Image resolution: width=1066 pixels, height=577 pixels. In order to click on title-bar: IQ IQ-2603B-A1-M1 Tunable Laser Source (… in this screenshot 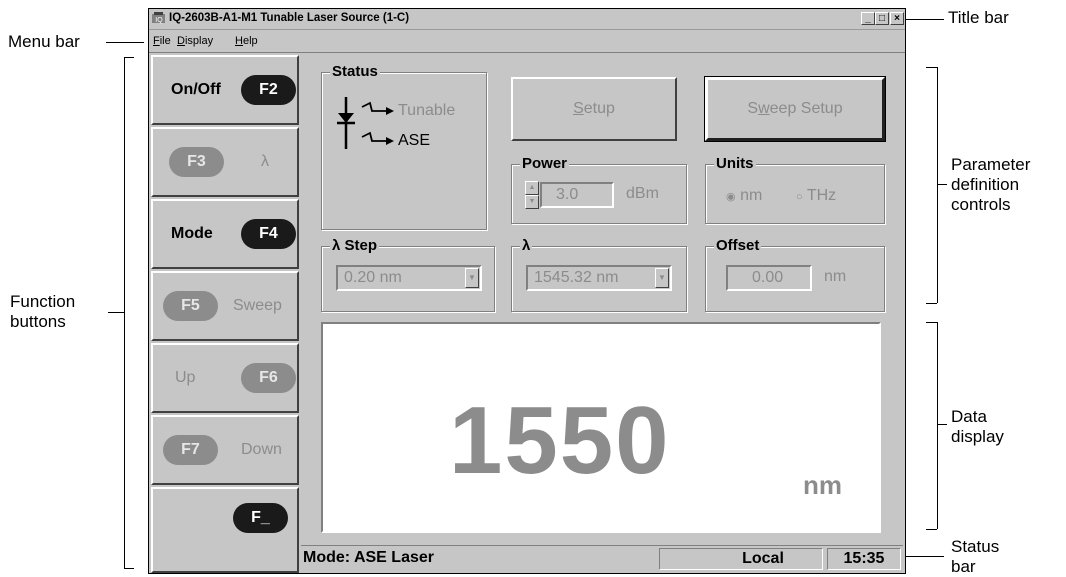, I will do `click(527, 19)`.